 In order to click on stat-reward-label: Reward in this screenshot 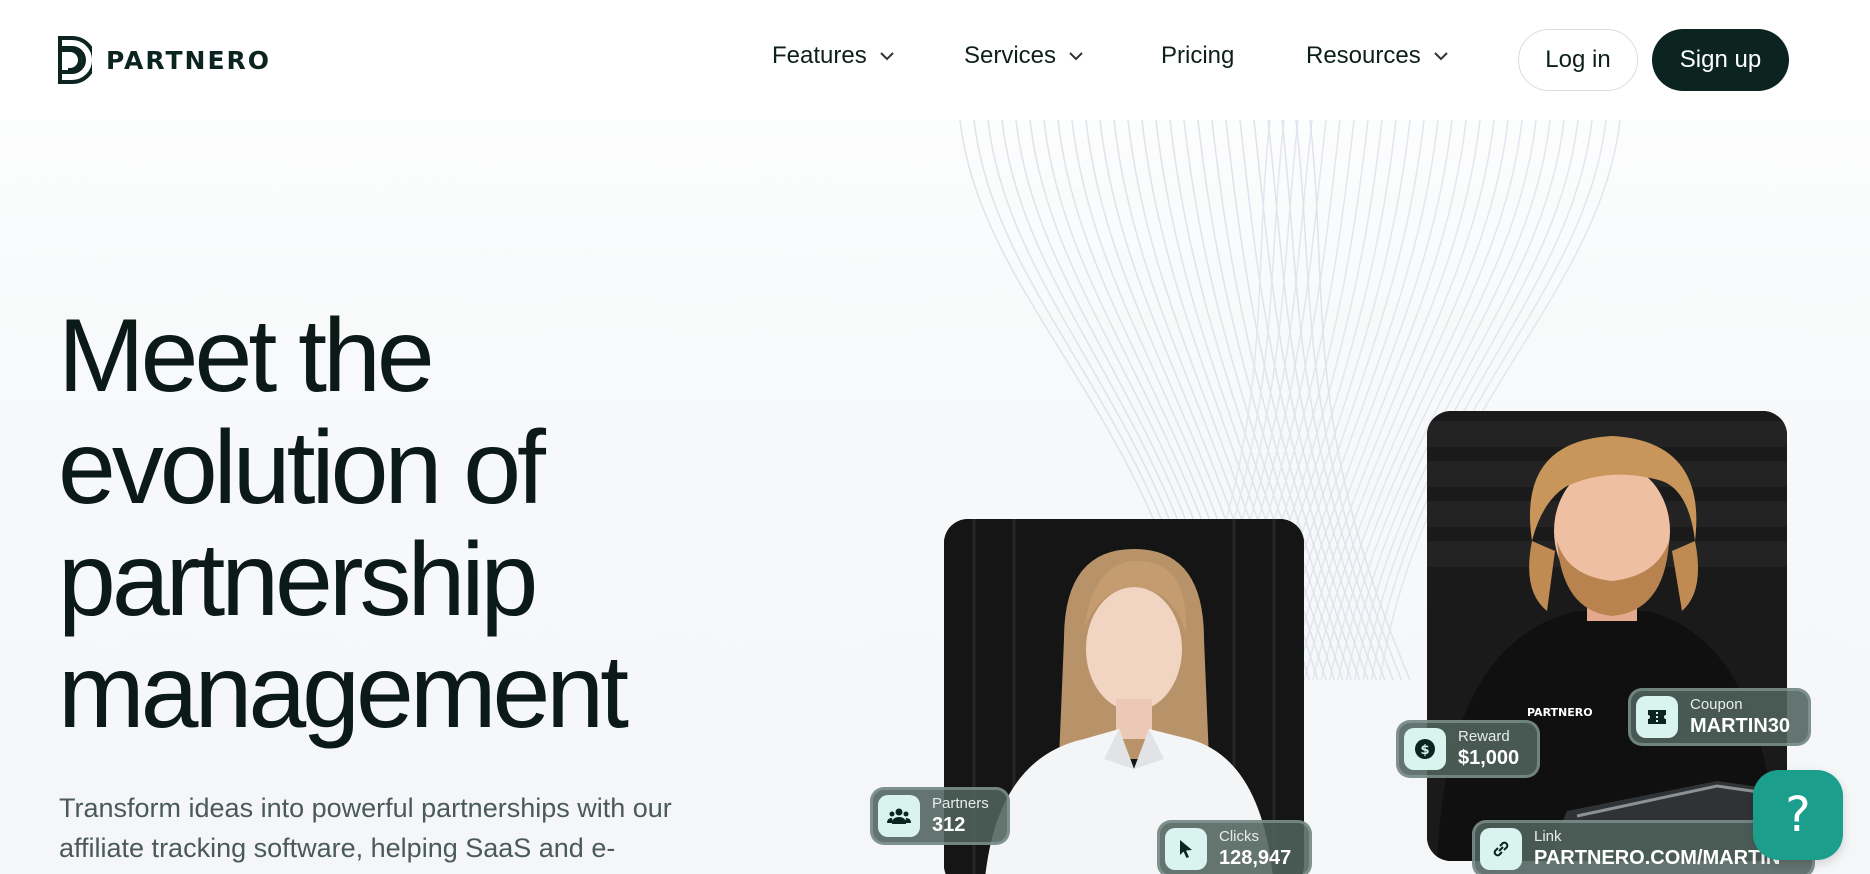, I will do `click(1484, 736)`.